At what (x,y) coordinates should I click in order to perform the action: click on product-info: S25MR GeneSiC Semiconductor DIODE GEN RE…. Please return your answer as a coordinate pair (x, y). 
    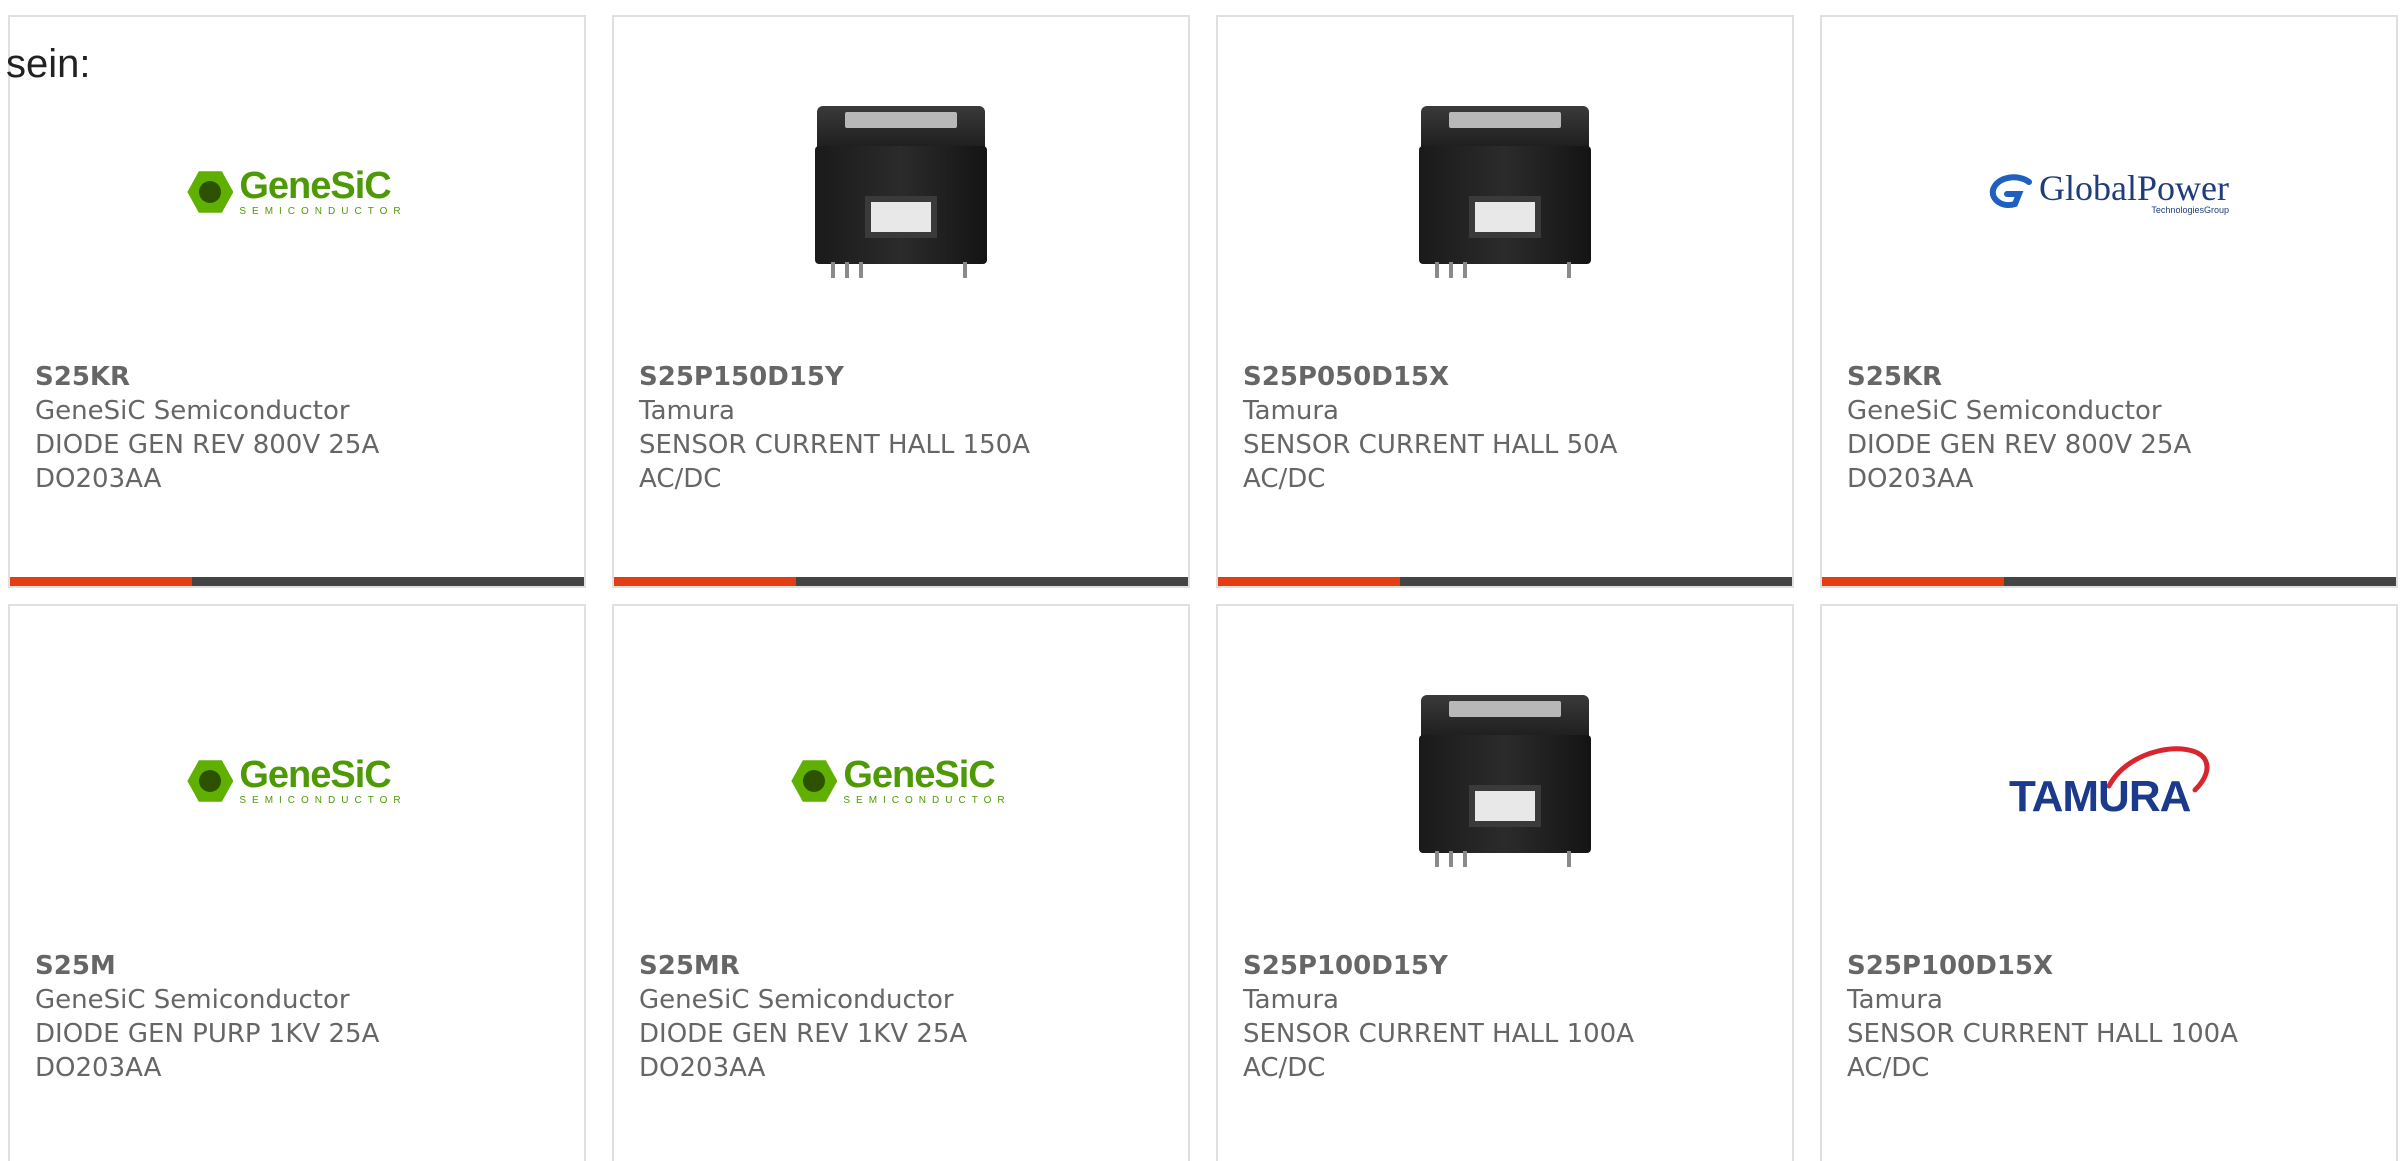
    Looking at the image, I should click on (803, 1017).